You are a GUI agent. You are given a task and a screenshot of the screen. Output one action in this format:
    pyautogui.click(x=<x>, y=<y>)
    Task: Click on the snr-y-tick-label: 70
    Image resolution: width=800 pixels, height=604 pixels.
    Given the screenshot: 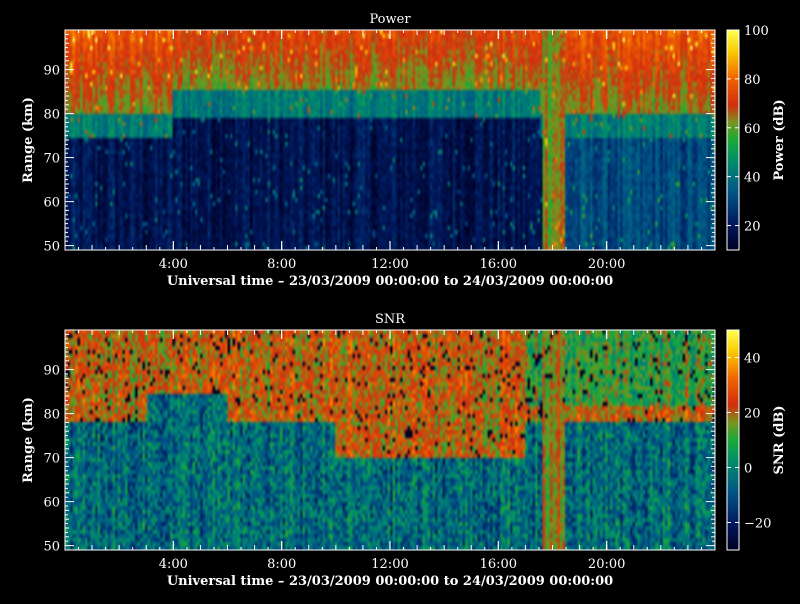 What is the action you would take?
    pyautogui.click(x=51, y=459)
    